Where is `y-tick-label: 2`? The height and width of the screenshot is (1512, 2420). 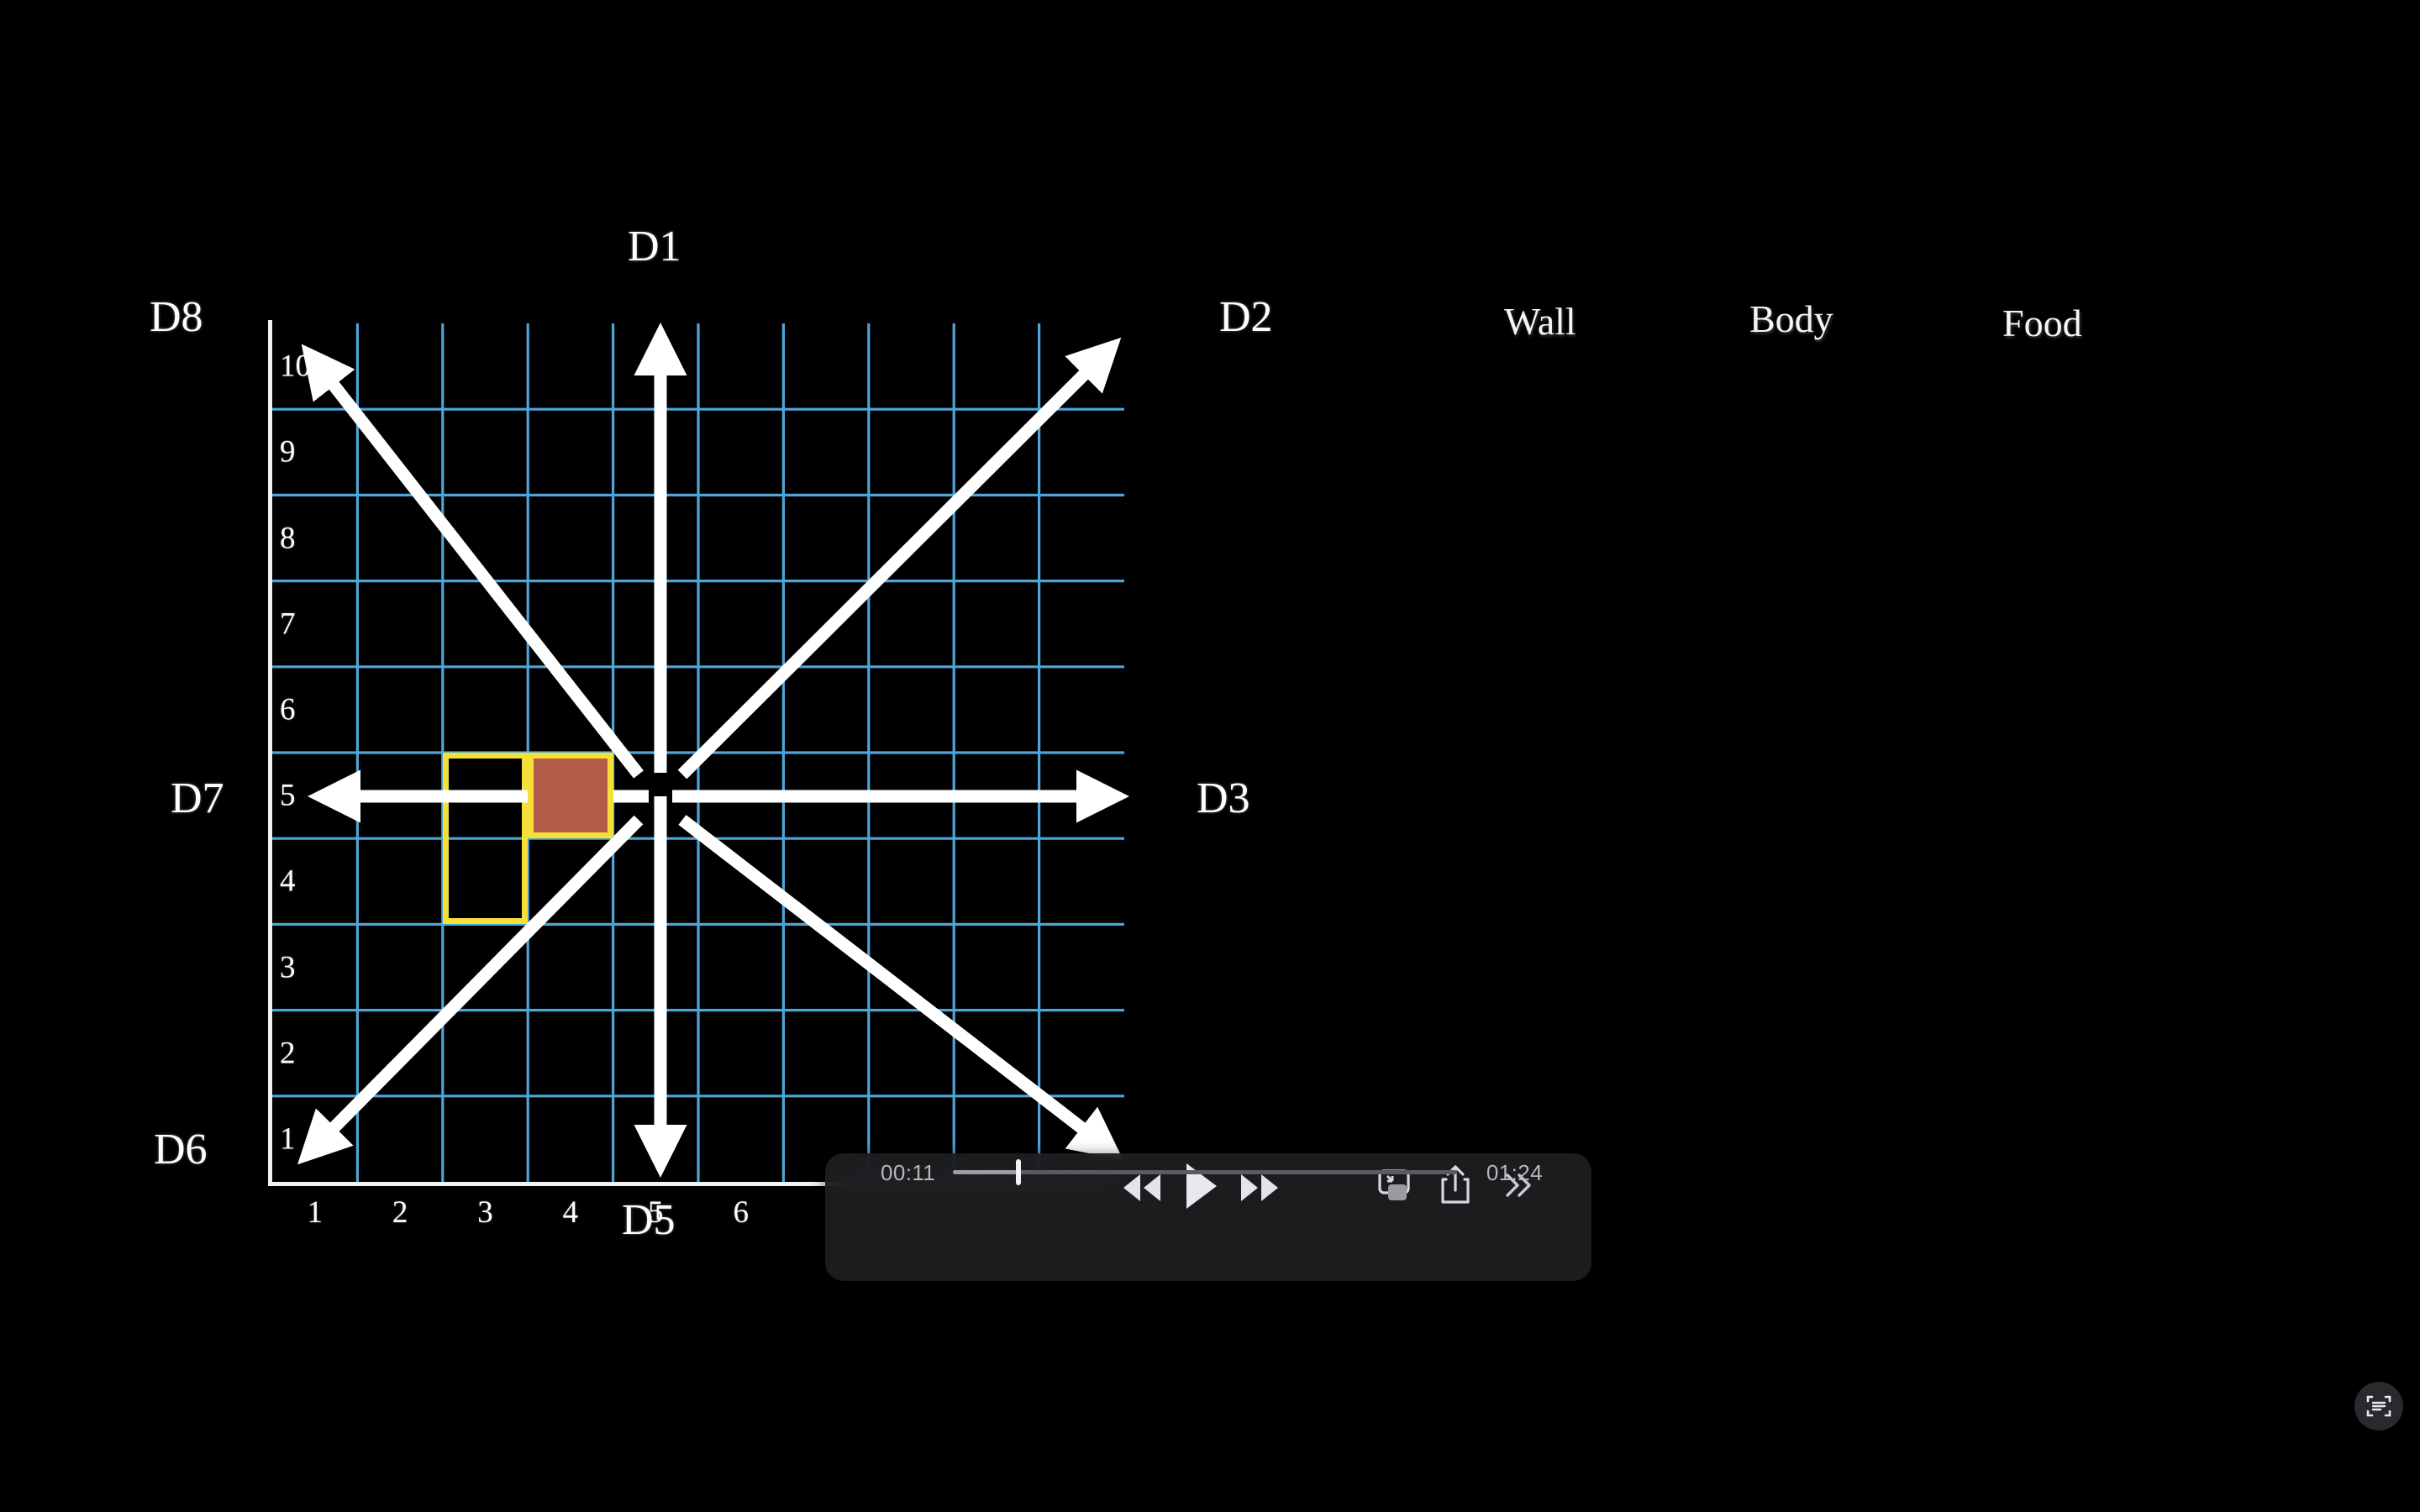
y-tick-label: 2 is located at coordinates (288, 1053).